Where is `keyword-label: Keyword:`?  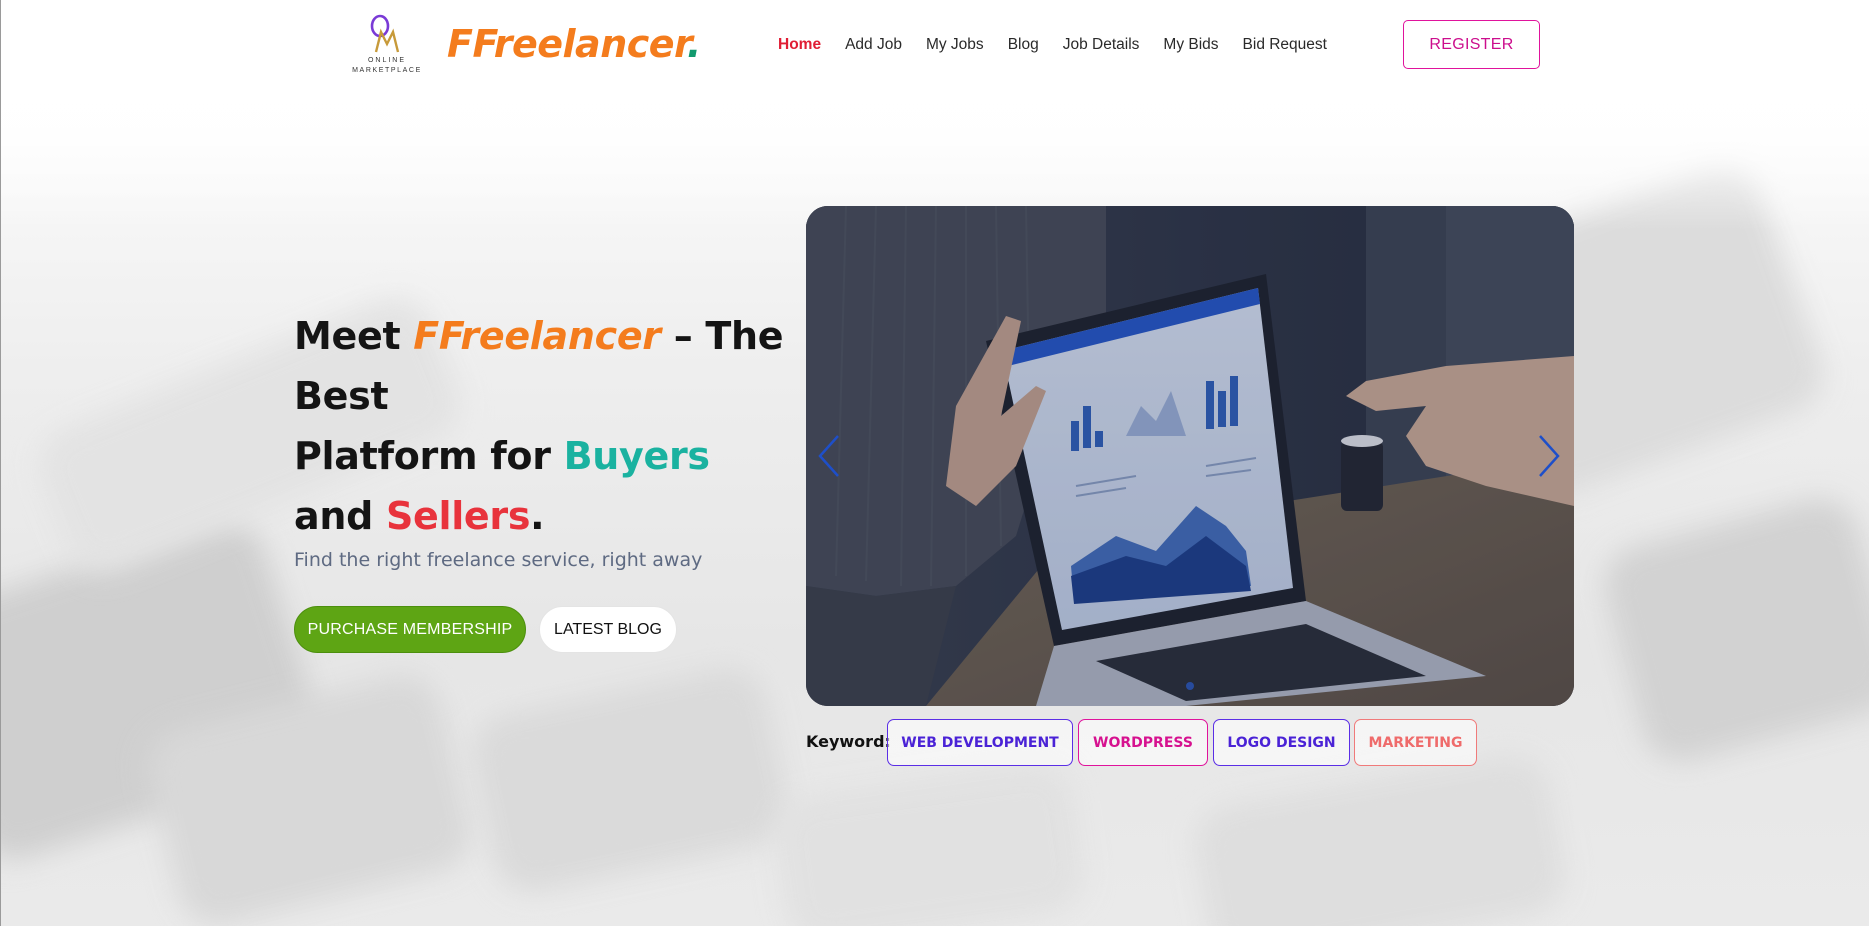 keyword-label: Keyword: is located at coordinates (848, 741).